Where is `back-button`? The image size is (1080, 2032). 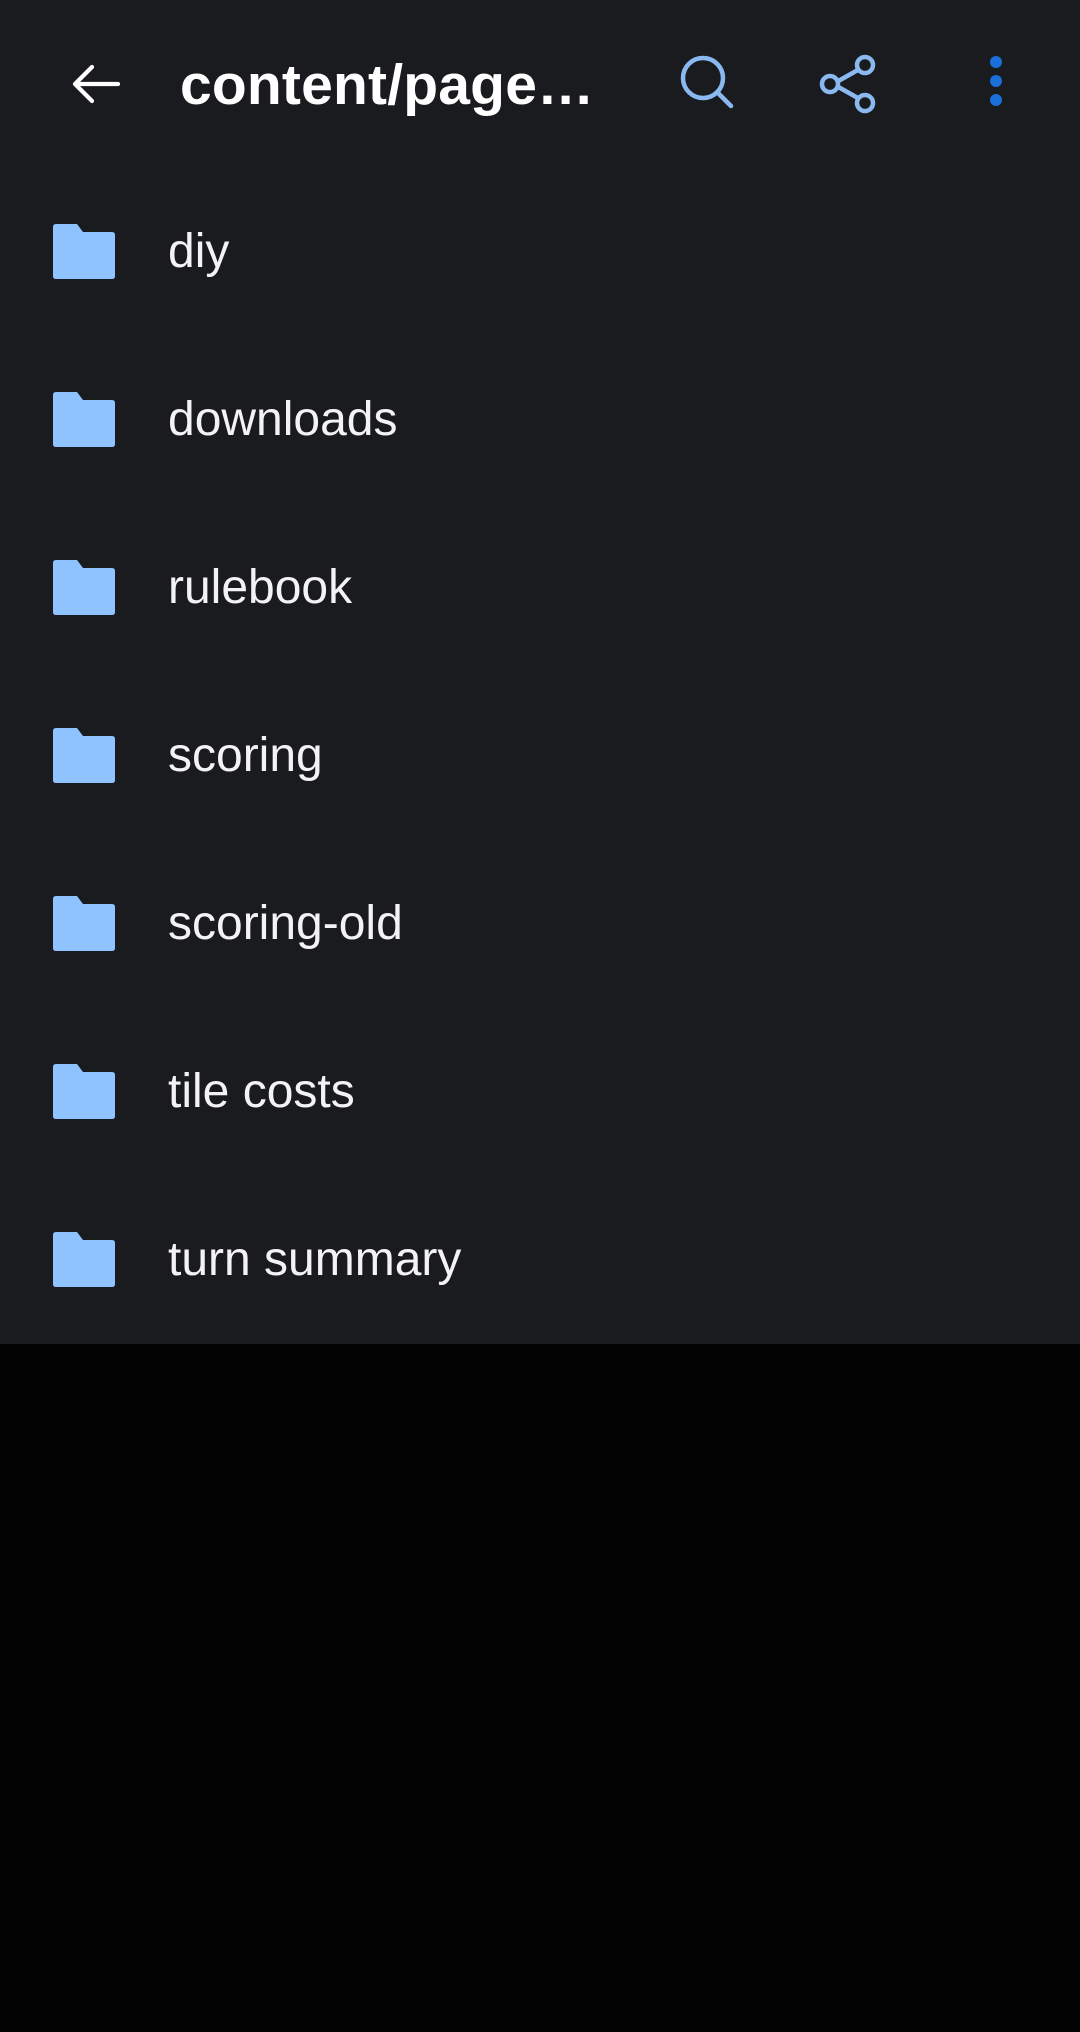
back-button is located at coordinates (96, 84).